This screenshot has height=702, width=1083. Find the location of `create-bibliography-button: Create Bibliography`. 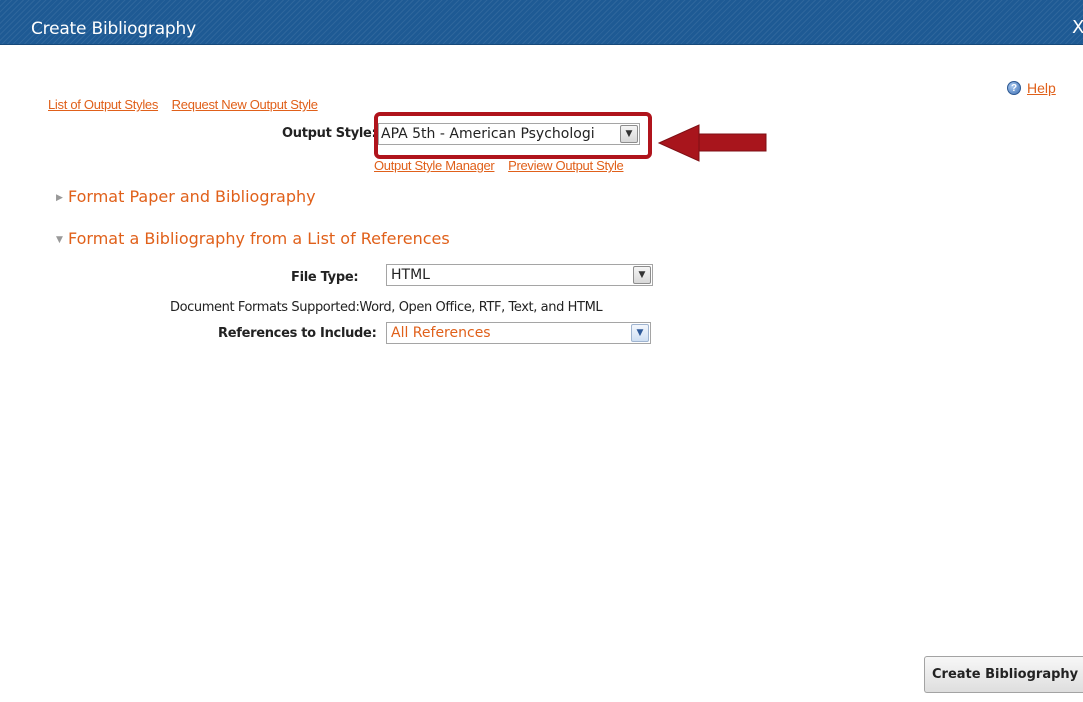

create-bibliography-button: Create Bibliography is located at coordinates (1003, 674).